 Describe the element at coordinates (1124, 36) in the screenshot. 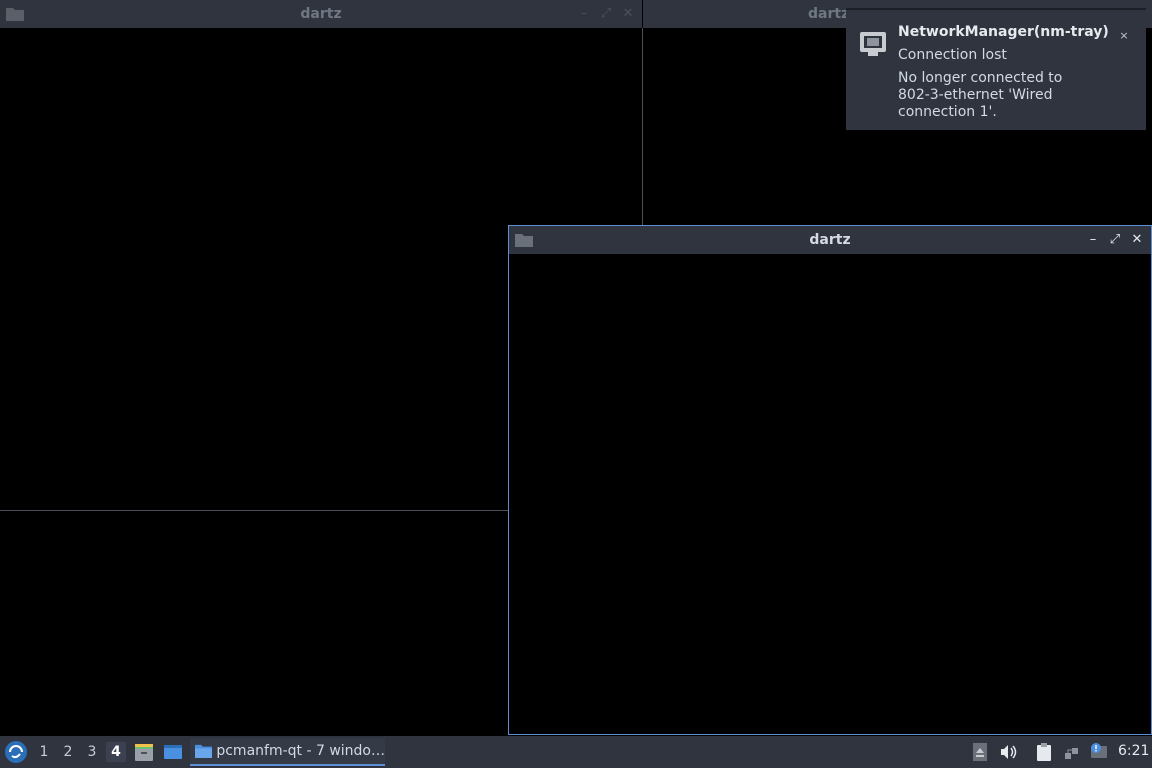

I see `notification-close-button: ×` at that location.